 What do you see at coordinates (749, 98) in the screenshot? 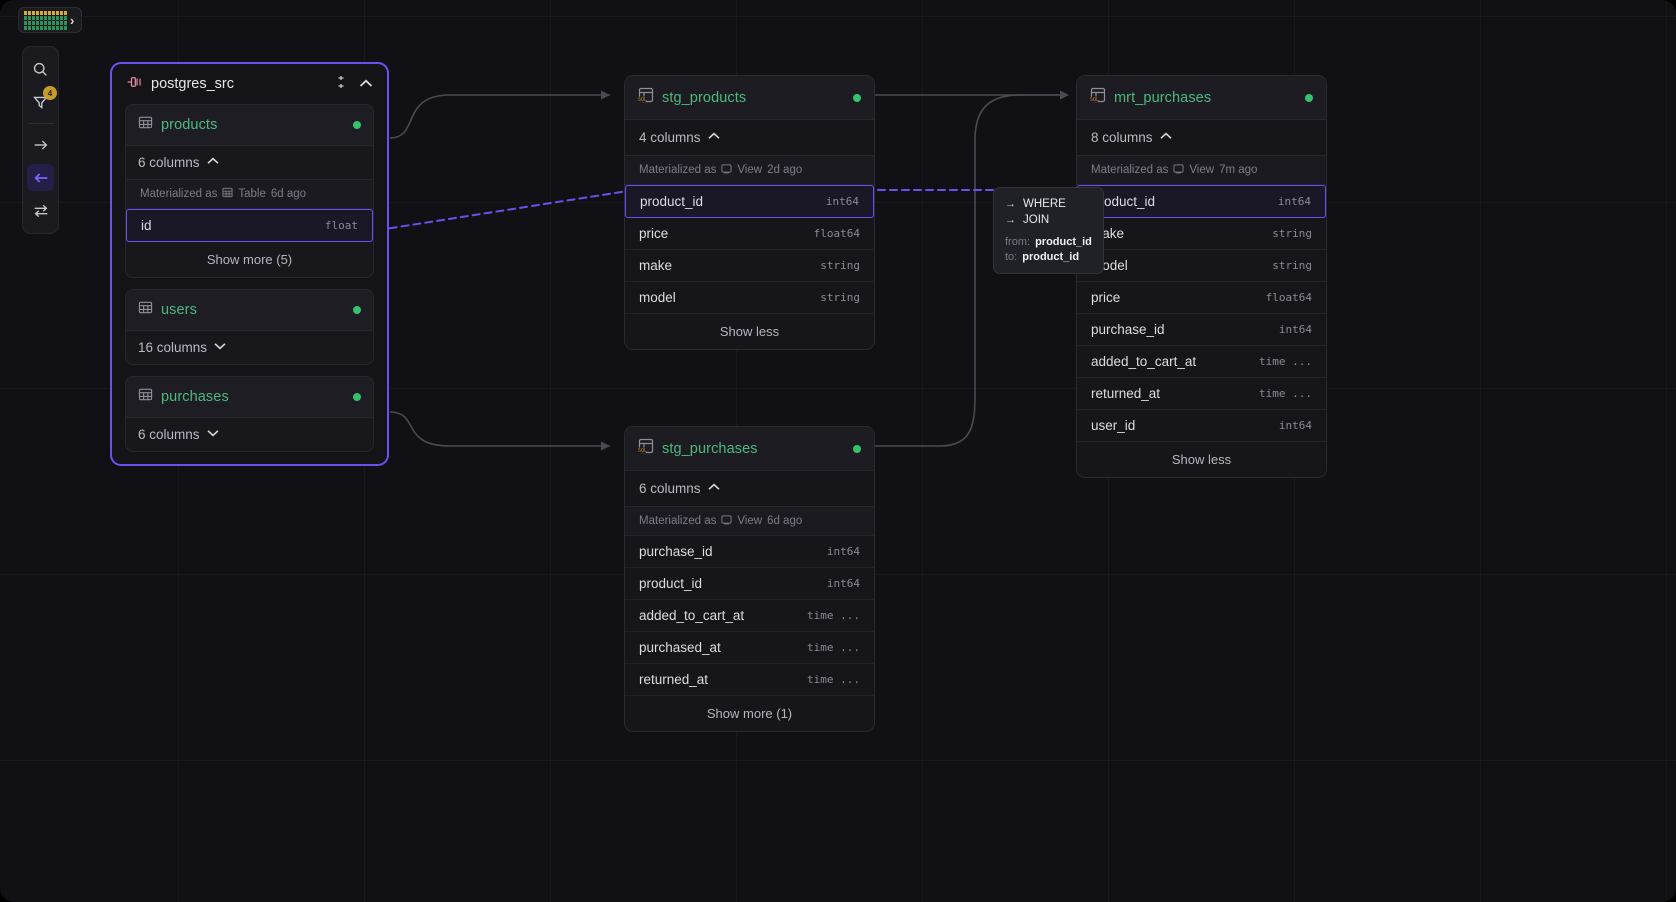
I see `node-header: SQL stg_products` at bounding box center [749, 98].